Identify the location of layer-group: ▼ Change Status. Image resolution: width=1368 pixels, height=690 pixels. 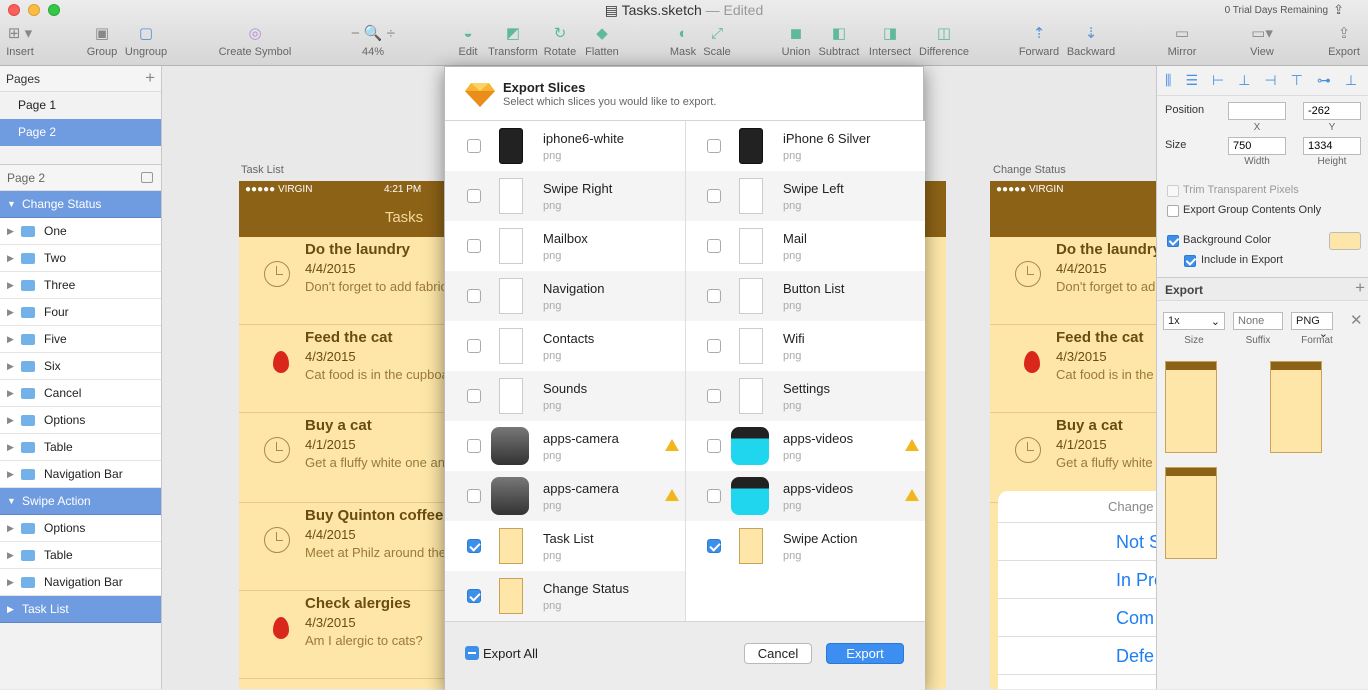
(80, 204).